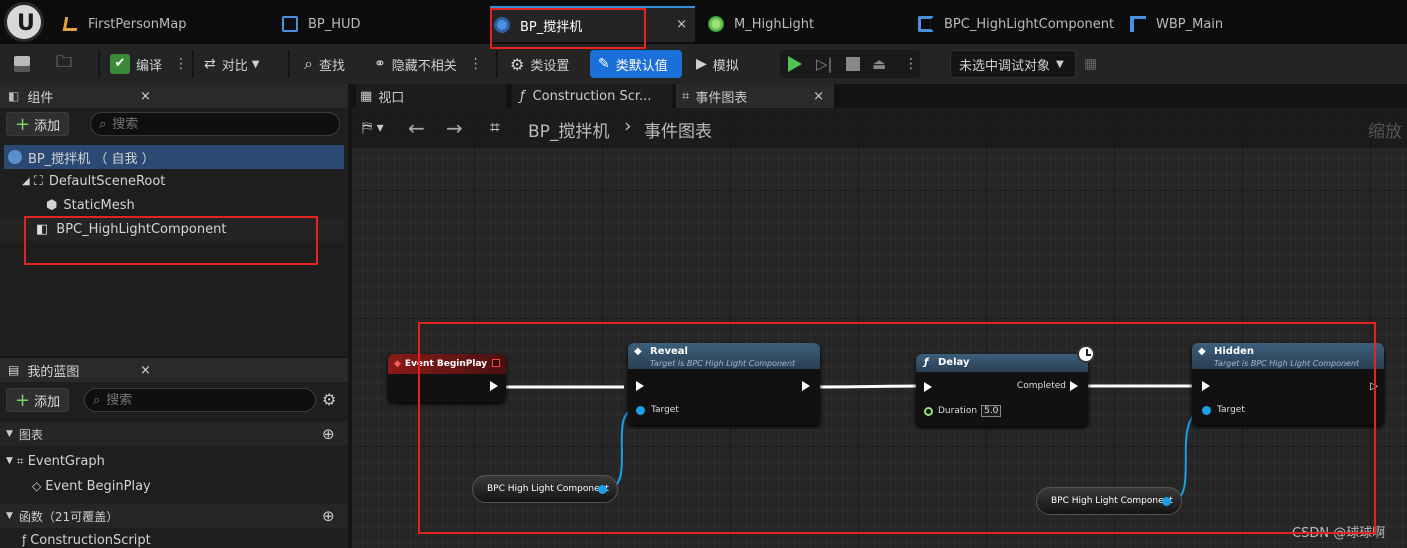 This screenshot has width=1407, height=548. I want to click on graph-icon: ⌗, so click(20, 460).